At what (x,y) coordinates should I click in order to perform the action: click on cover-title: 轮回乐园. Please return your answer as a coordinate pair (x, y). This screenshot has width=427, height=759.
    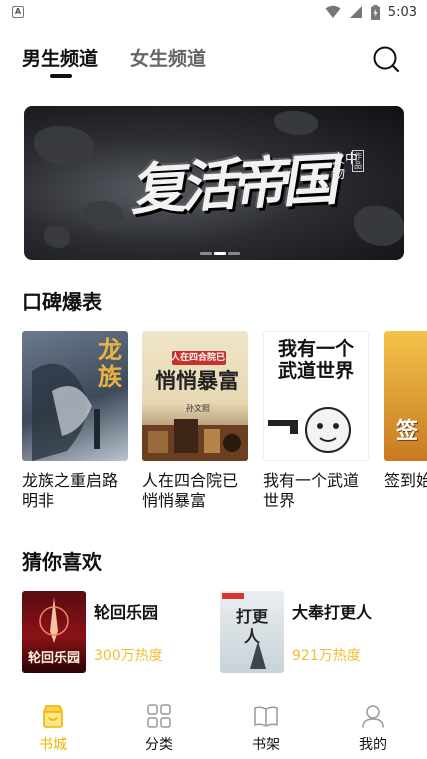
    Looking at the image, I should click on (53, 658).